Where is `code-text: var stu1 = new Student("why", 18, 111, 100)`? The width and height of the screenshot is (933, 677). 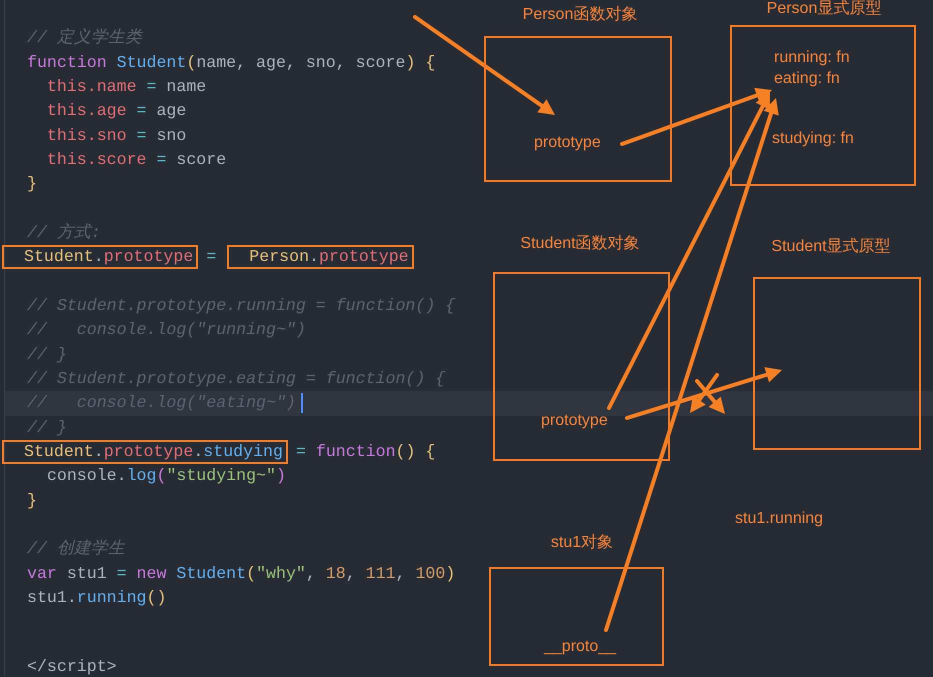 code-text: var stu1 = new Student("why", 18, 111, 100) is located at coordinates (241, 573).